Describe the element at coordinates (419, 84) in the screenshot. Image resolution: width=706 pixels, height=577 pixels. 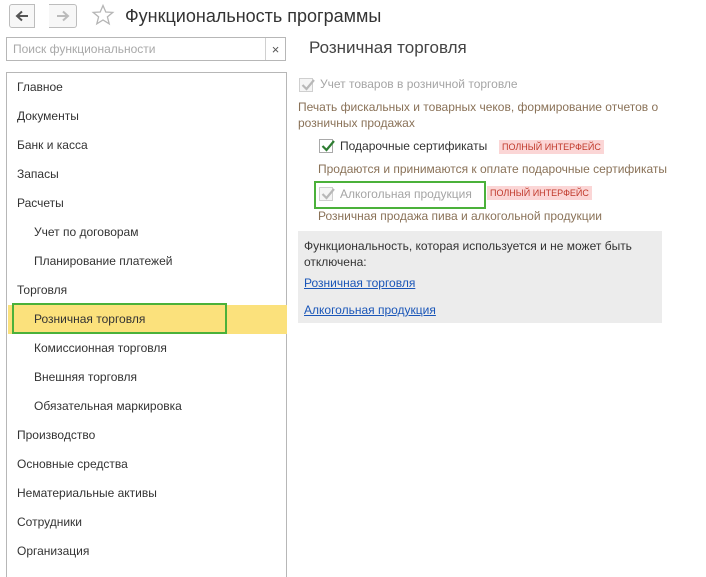
I see `retail-accounting-label: Учет товаров в розничной торговле` at that location.